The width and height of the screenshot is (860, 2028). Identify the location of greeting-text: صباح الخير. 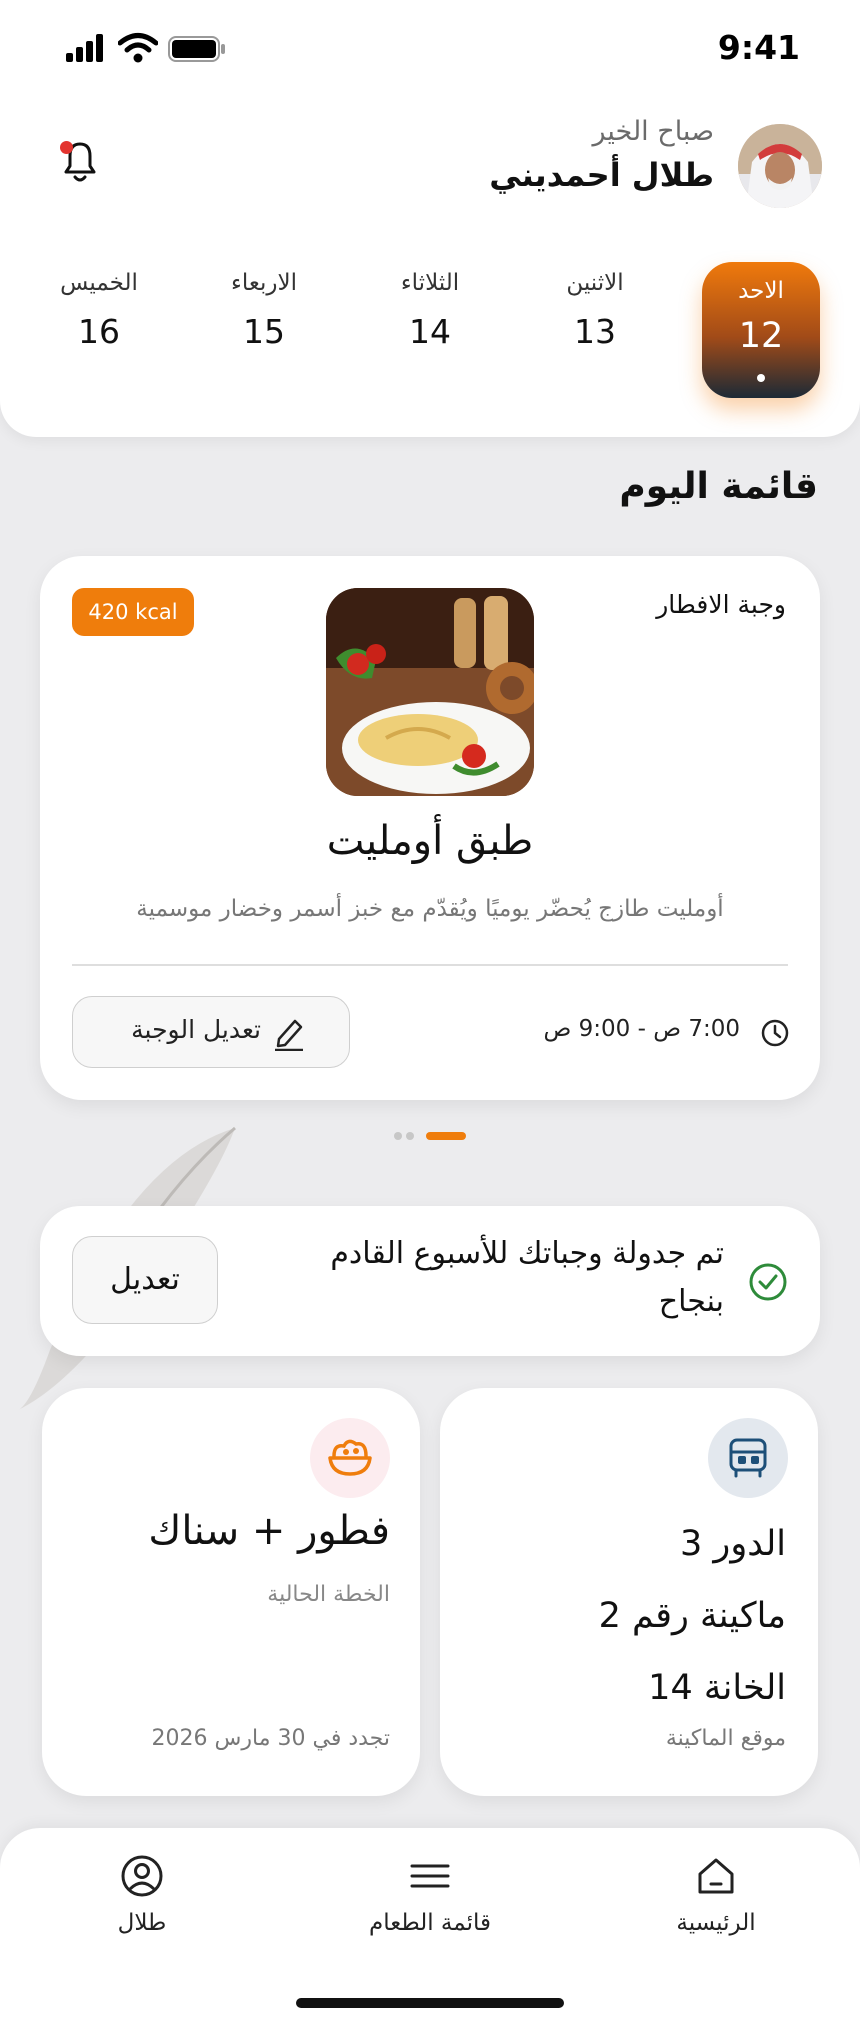
(653, 131).